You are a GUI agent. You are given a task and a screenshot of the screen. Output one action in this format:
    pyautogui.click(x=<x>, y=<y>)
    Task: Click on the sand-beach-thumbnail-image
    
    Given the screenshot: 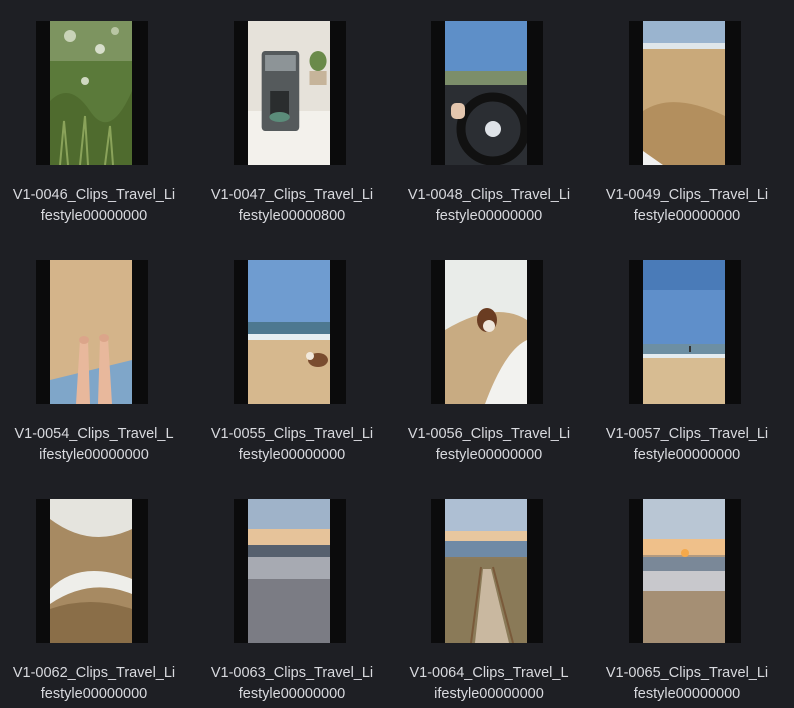 What is the action you would take?
    pyautogui.click(x=684, y=93)
    